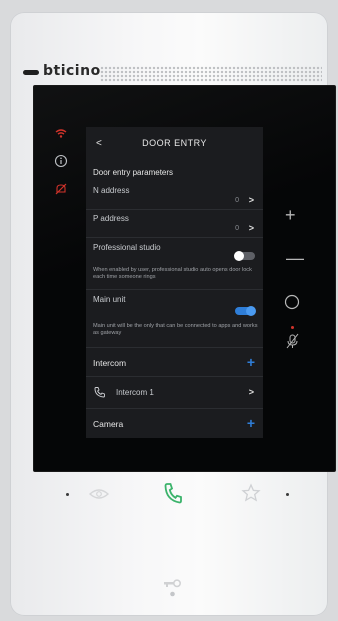 The width and height of the screenshot is (338, 621). Describe the element at coordinates (292, 302) in the screenshot. I see `circle-icon` at that location.